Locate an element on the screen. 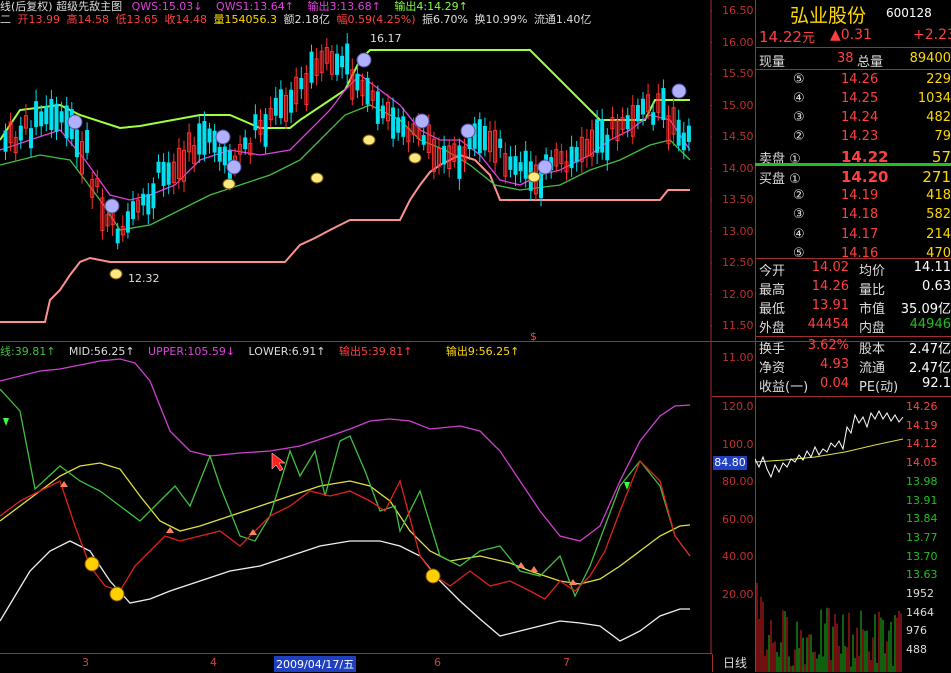  level-price: 14.24 is located at coordinates (860, 117).